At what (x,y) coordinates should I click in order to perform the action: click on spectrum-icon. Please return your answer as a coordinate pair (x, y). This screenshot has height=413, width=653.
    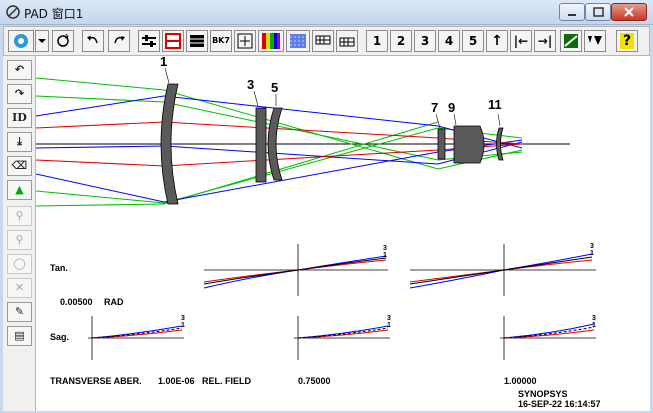
    Looking at the image, I should click on (271, 41).